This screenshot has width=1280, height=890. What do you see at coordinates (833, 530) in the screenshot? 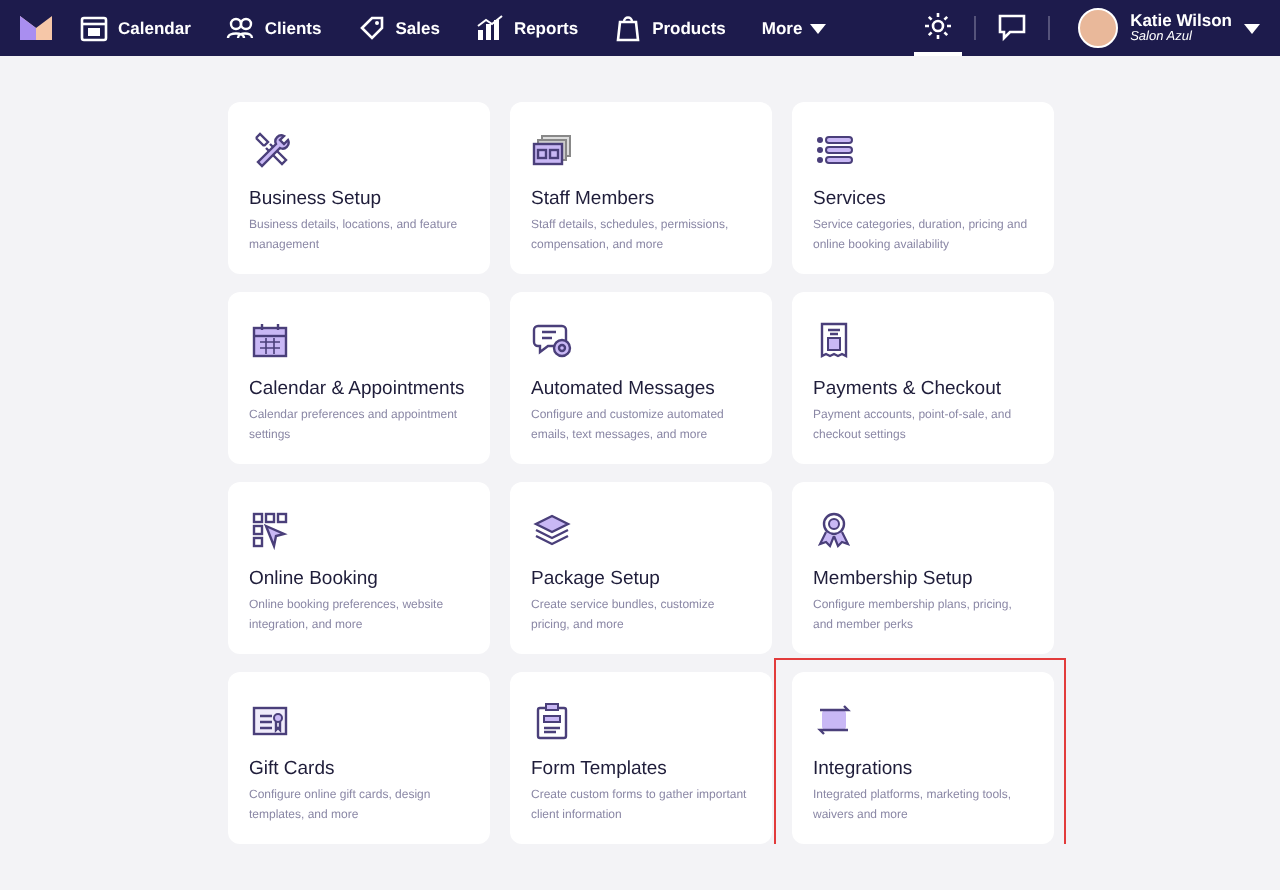
I see `award-icon` at bounding box center [833, 530].